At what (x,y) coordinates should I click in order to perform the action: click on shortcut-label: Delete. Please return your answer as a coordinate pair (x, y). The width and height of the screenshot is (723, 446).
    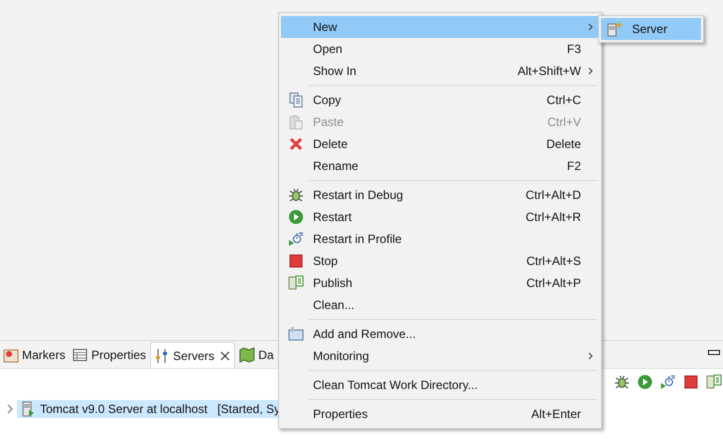
    Looking at the image, I should click on (563, 144).